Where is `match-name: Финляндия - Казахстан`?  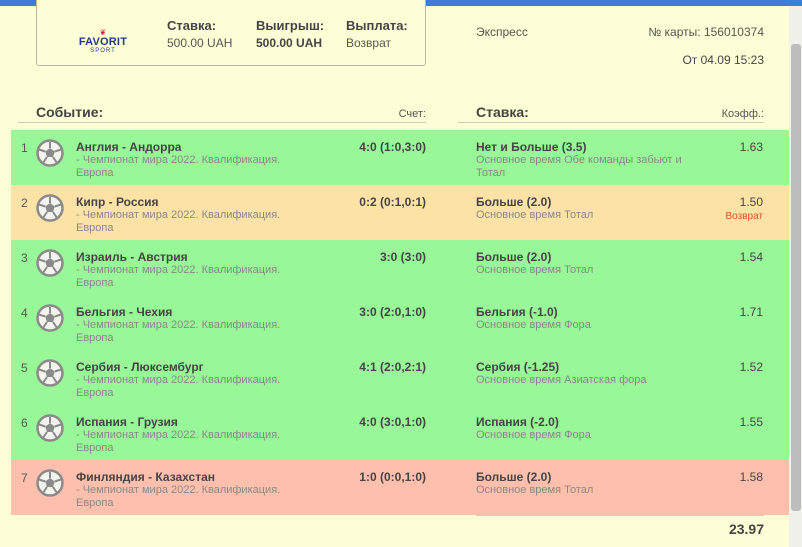
match-name: Финляндия - Казахстан is located at coordinates (146, 477).